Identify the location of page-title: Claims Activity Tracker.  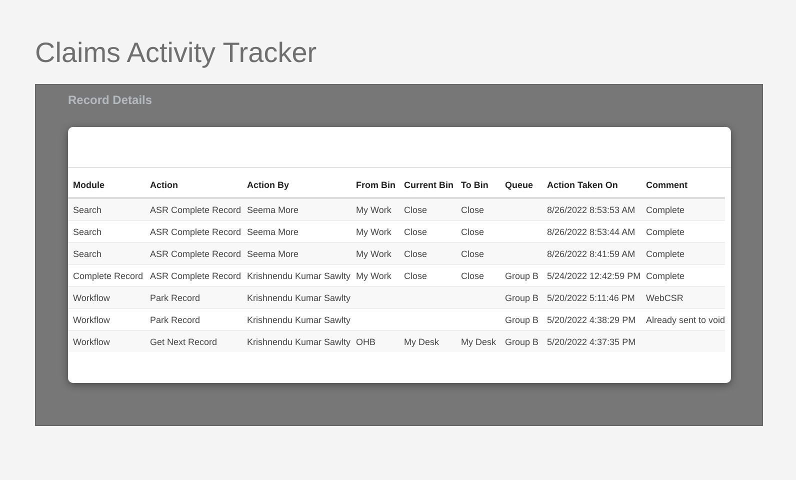
(176, 53).